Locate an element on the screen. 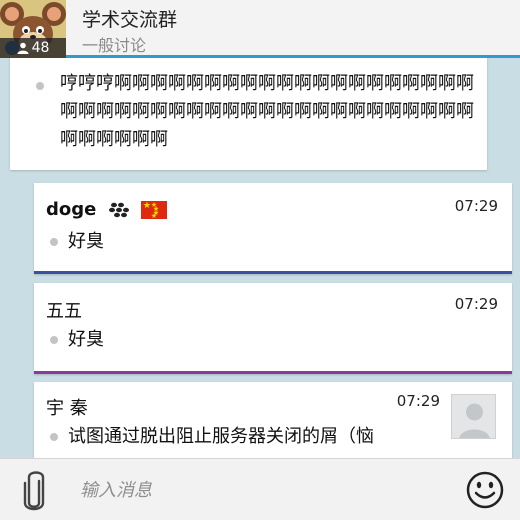 This screenshot has width=520, height=520. group-avatar: 48 is located at coordinates (33, 29).